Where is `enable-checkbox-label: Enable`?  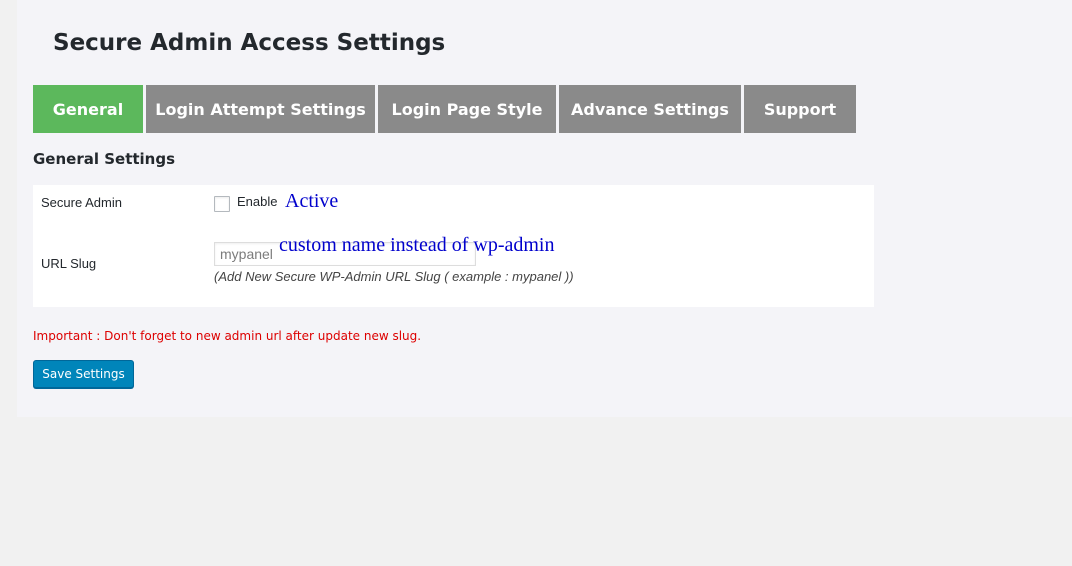 enable-checkbox-label: Enable is located at coordinates (257, 201).